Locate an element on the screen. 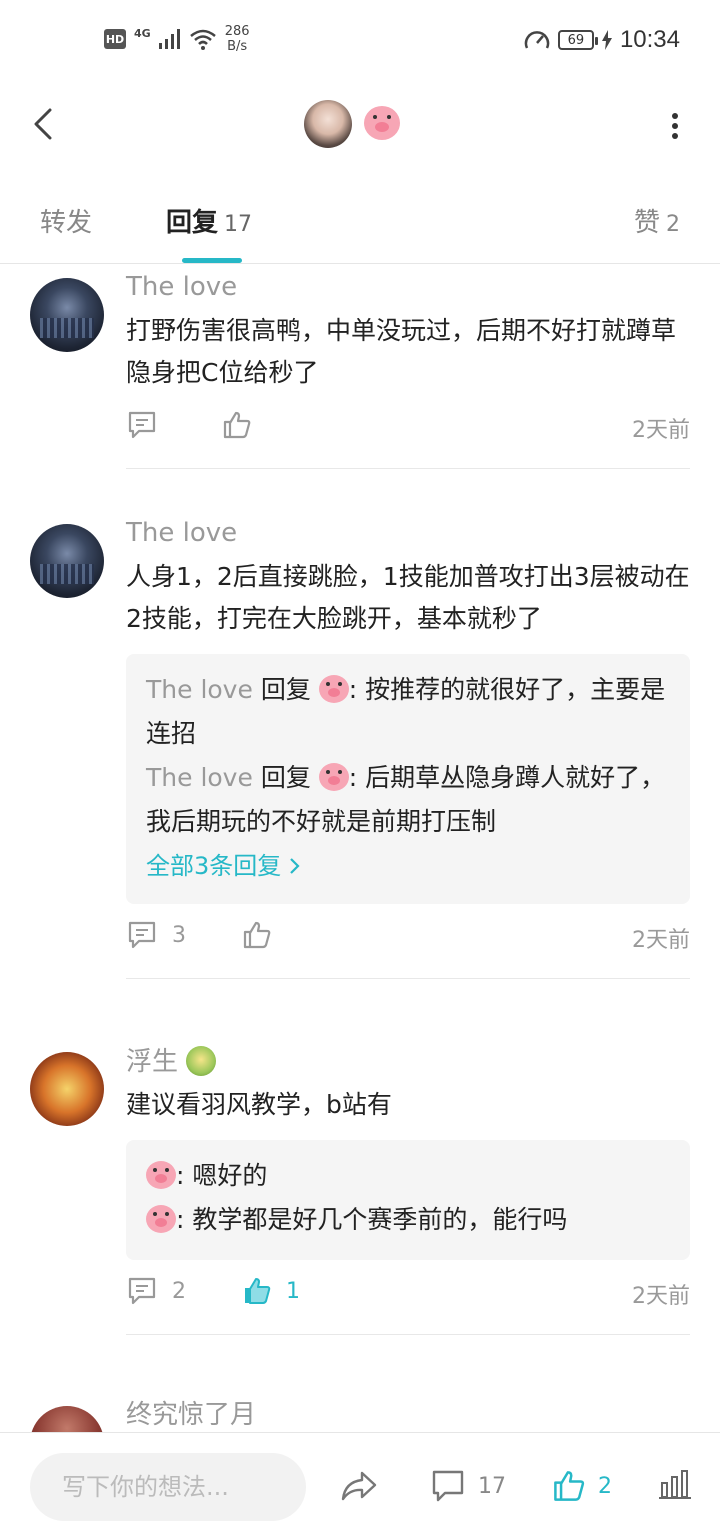 Image resolution: width=720 pixels, height=1540 pixels. signal-icon is located at coordinates (169, 39).